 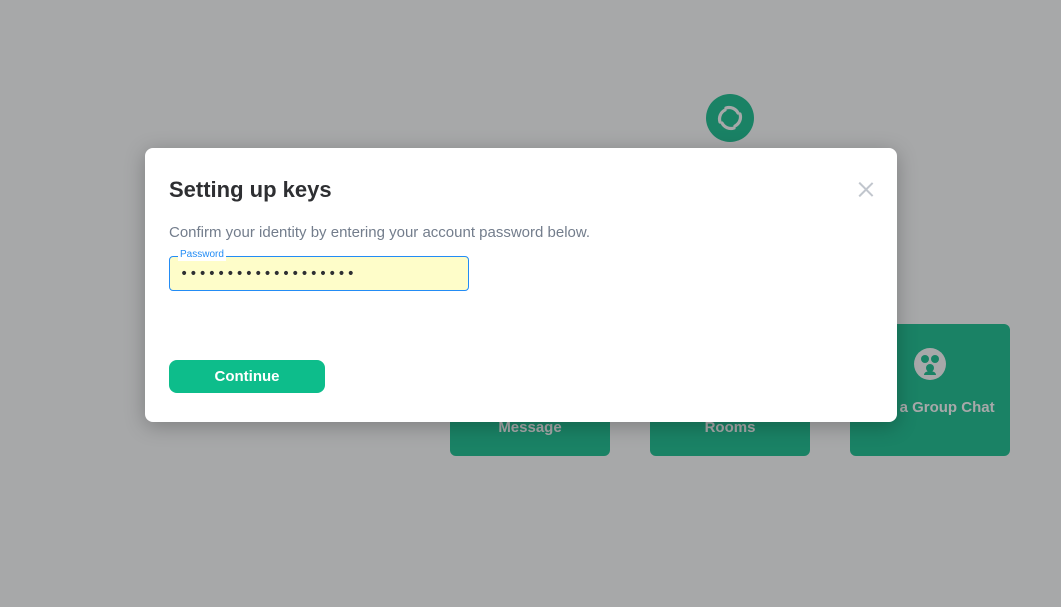 What do you see at coordinates (268, 274) in the screenshot?
I see `password-input: •••••••••••••••••••` at bounding box center [268, 274].